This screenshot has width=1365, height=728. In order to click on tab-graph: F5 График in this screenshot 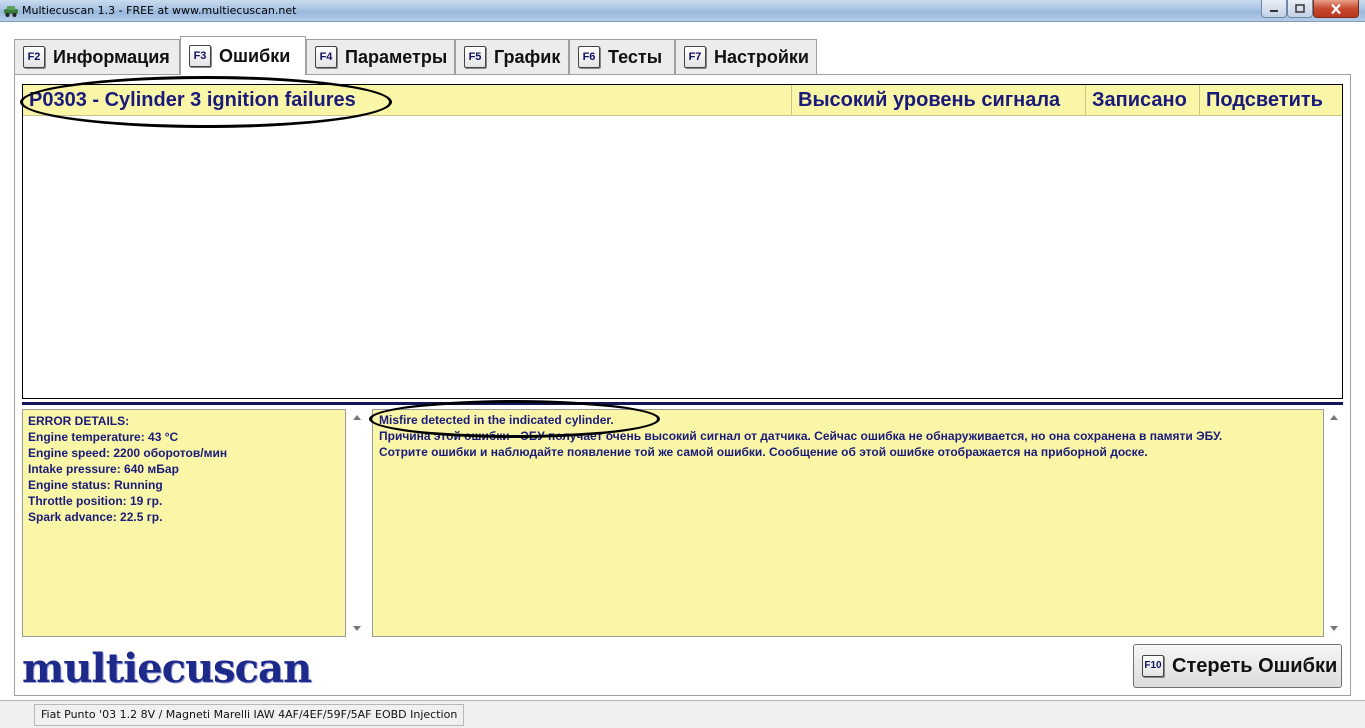, I will do `click(512, 56)`.